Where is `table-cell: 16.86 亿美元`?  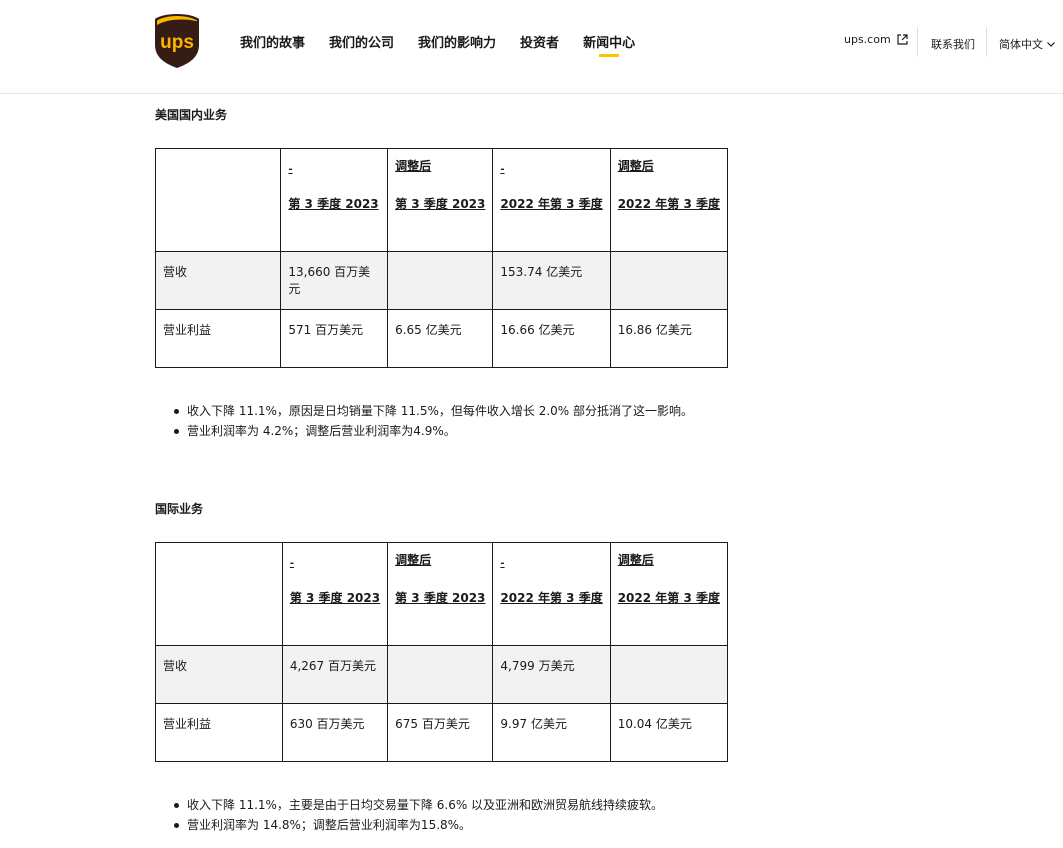 table-cell: 16.86 亿美元 is located at coordinates (669, 338).